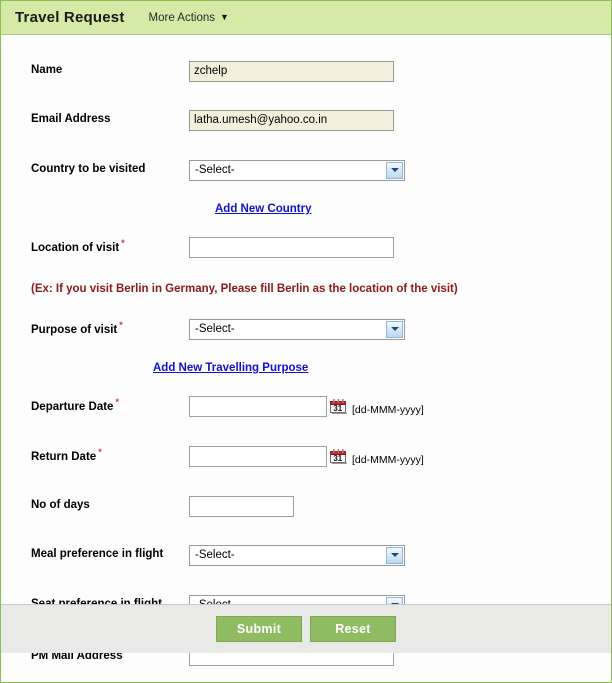 The height and width of the screenshot is (683, 612). What do you see at coordinates (47, 70) in the screenshot?
I see `label-name: Name` at bounding box center [47, 70].